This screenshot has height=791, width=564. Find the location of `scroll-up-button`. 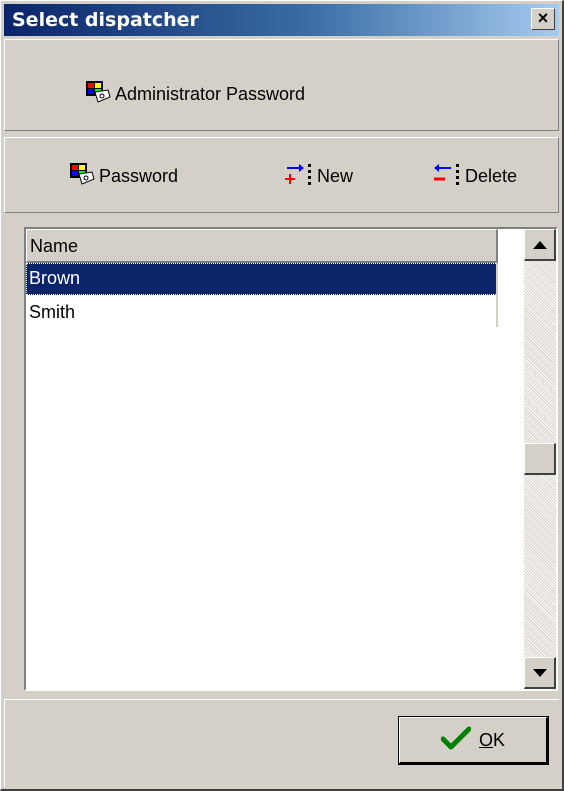

scroll-up-button is located at coordinates (540, 245).